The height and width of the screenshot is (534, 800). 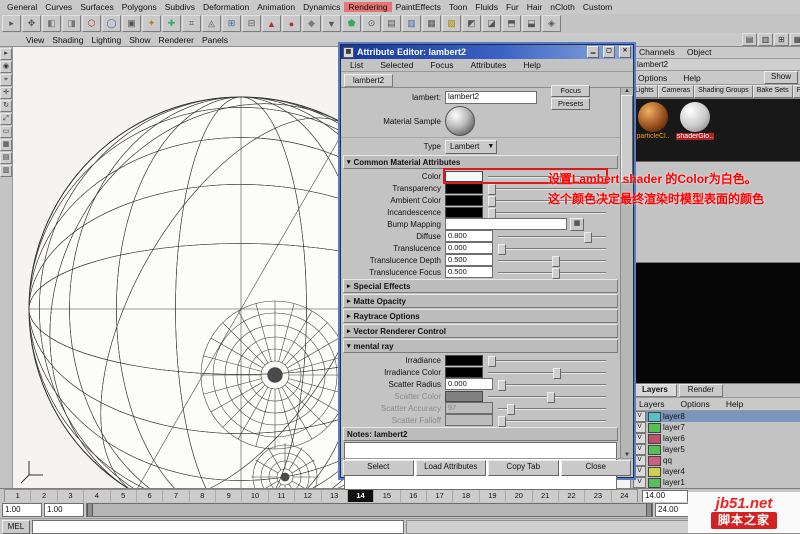 What do you see at coordinates (480, 331) in the screenshot?
I see `section-vector-renderer-control: ▸ Vector Renderer Control` at bounding box center [480, 331].